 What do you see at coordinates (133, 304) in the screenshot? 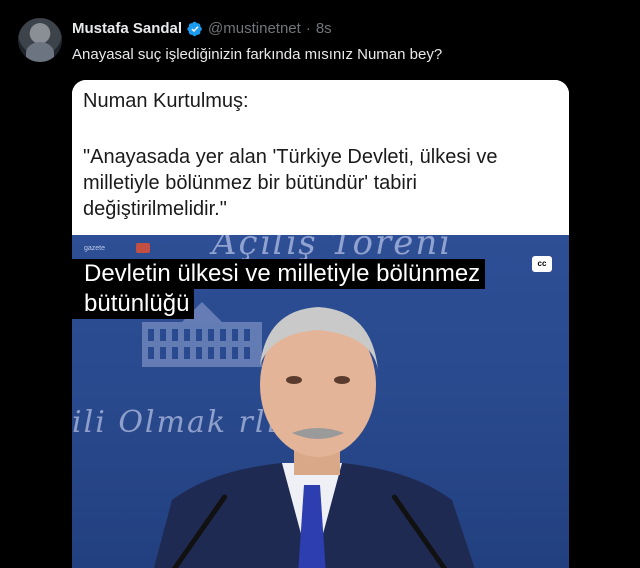
I see `caption-line-2: bütünlüğü` at bounding box center [133, 304].